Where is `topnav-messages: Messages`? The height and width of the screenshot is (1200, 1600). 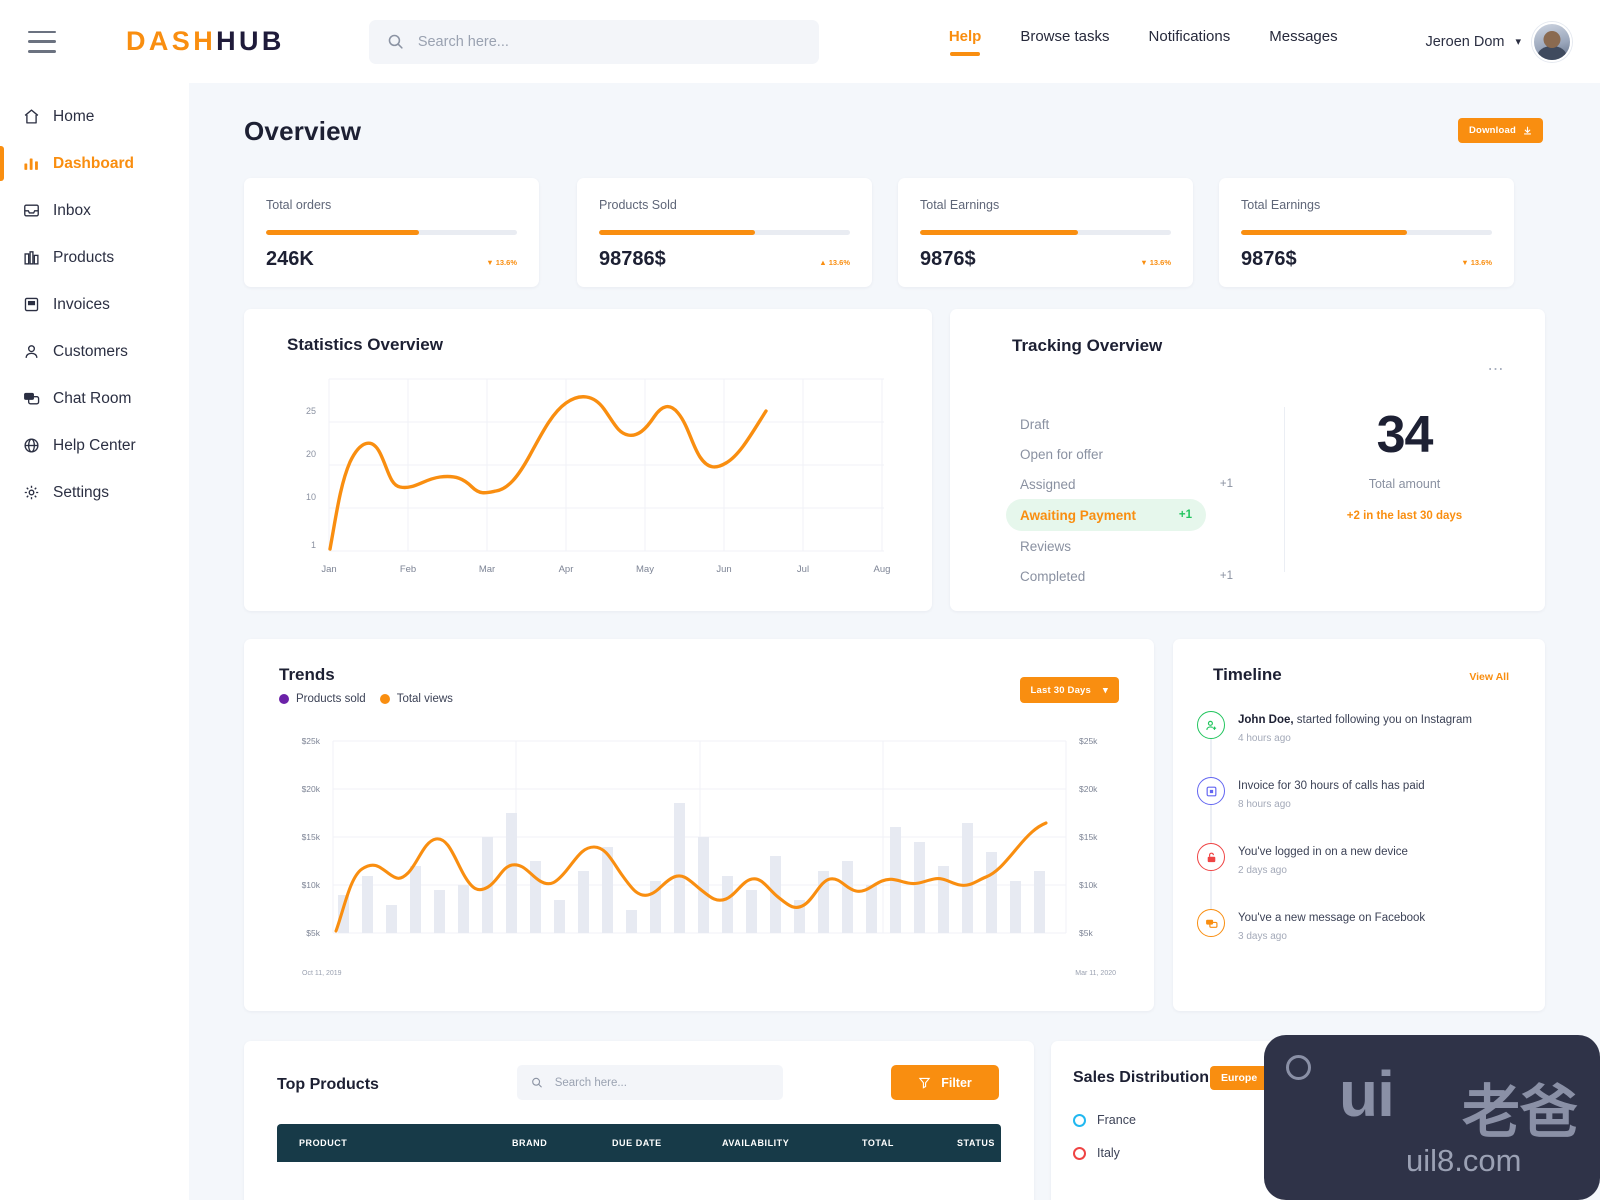
topnav-messages: Messages is located at coordinates (1303, 42).